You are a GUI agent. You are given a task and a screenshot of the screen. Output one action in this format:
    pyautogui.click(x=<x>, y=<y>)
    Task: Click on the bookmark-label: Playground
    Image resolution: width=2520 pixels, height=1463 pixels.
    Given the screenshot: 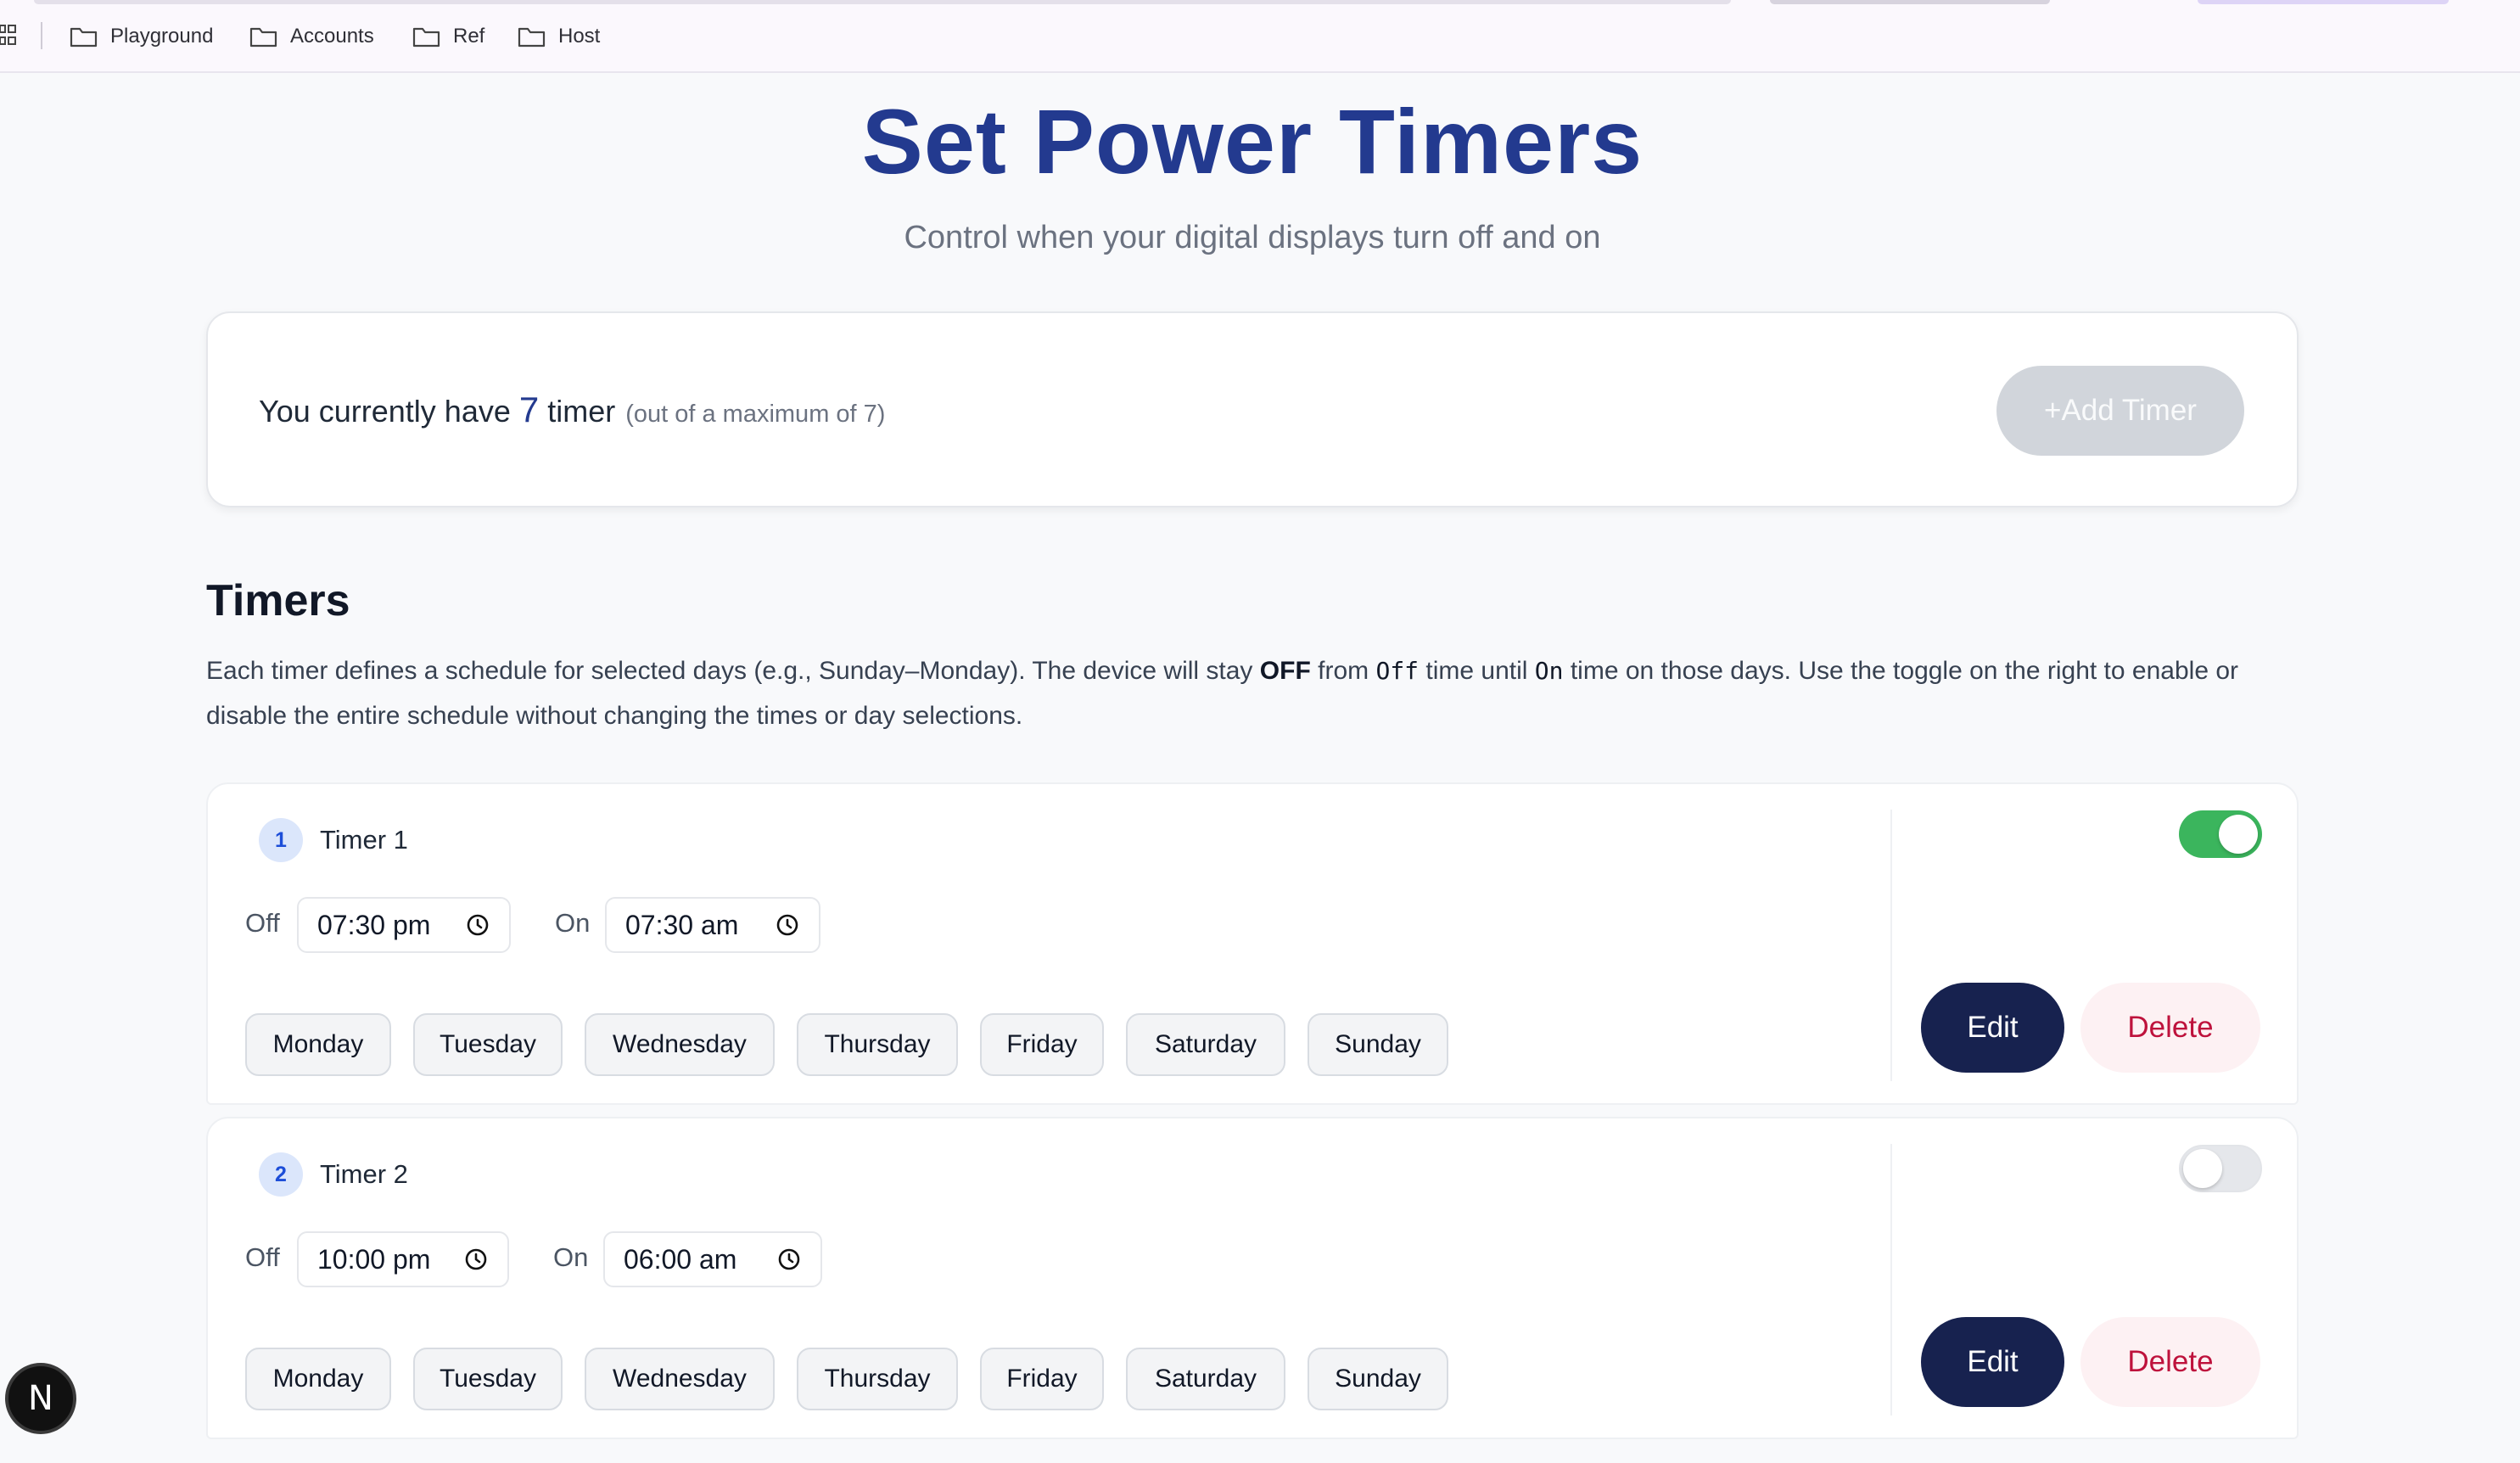 What is the action you would take?
    pyautogui.click(x=162, y=36)
    